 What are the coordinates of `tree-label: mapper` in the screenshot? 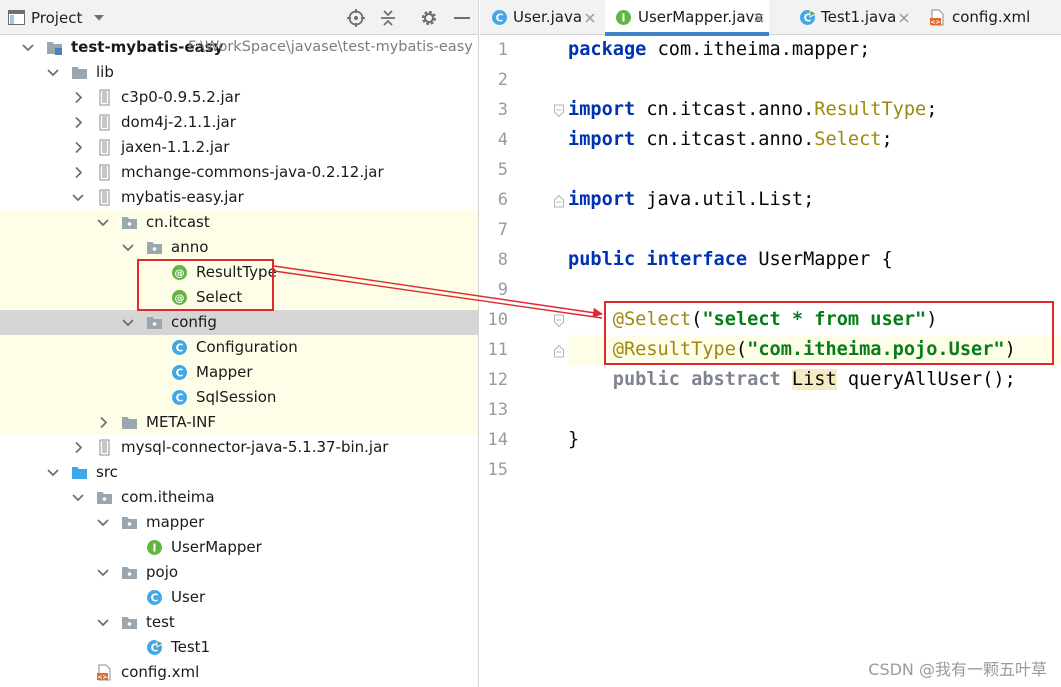 It's located at (175, 522).